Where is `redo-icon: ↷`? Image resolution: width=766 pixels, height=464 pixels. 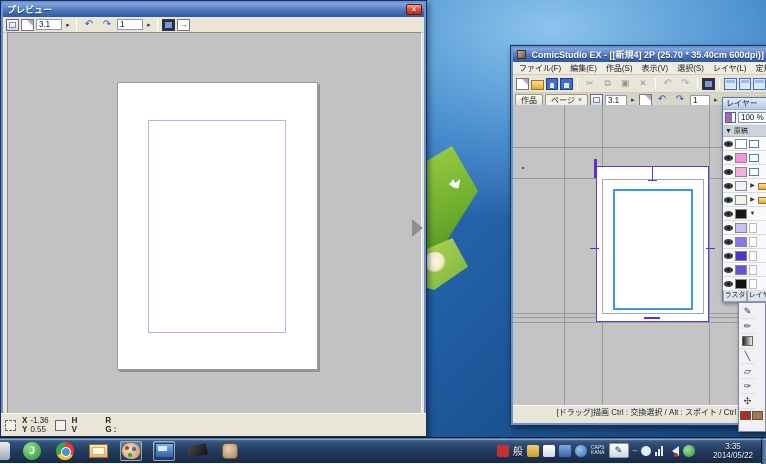 redo-icon: ↷ is located at coordinates (685, 83).